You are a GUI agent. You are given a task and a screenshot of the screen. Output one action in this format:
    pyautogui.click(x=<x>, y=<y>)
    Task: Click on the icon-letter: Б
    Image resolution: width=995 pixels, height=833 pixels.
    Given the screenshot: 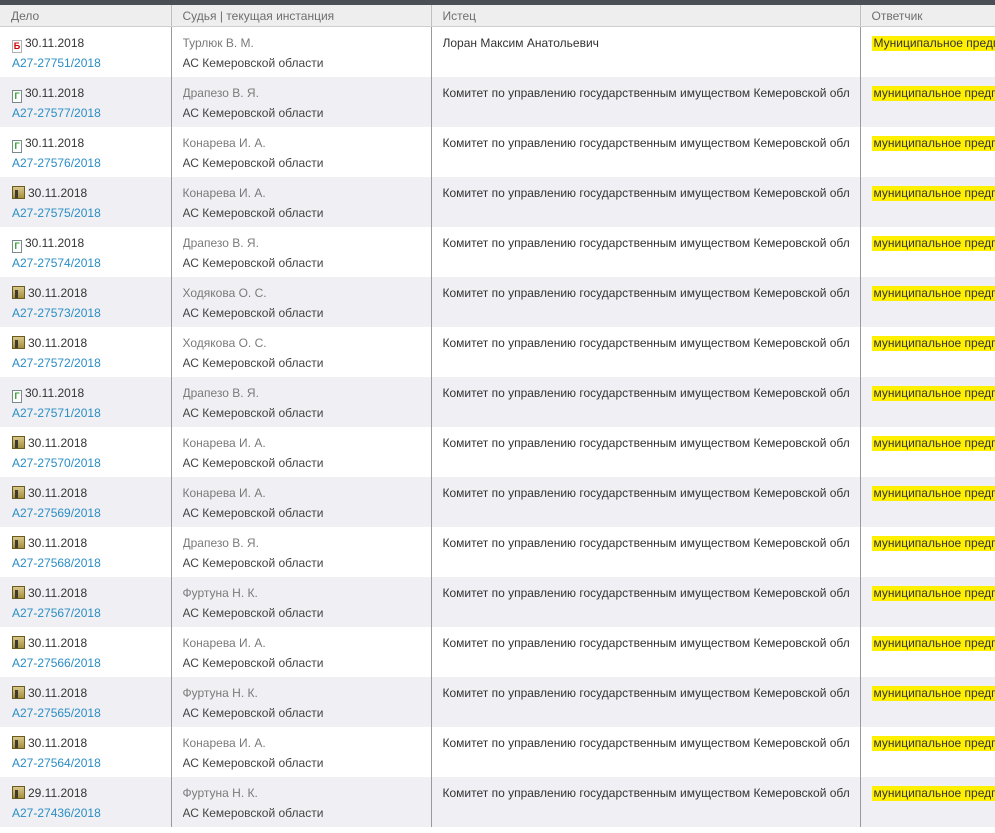 What is the action you would take?
    pyautogui.click(x=17, y=46)
    